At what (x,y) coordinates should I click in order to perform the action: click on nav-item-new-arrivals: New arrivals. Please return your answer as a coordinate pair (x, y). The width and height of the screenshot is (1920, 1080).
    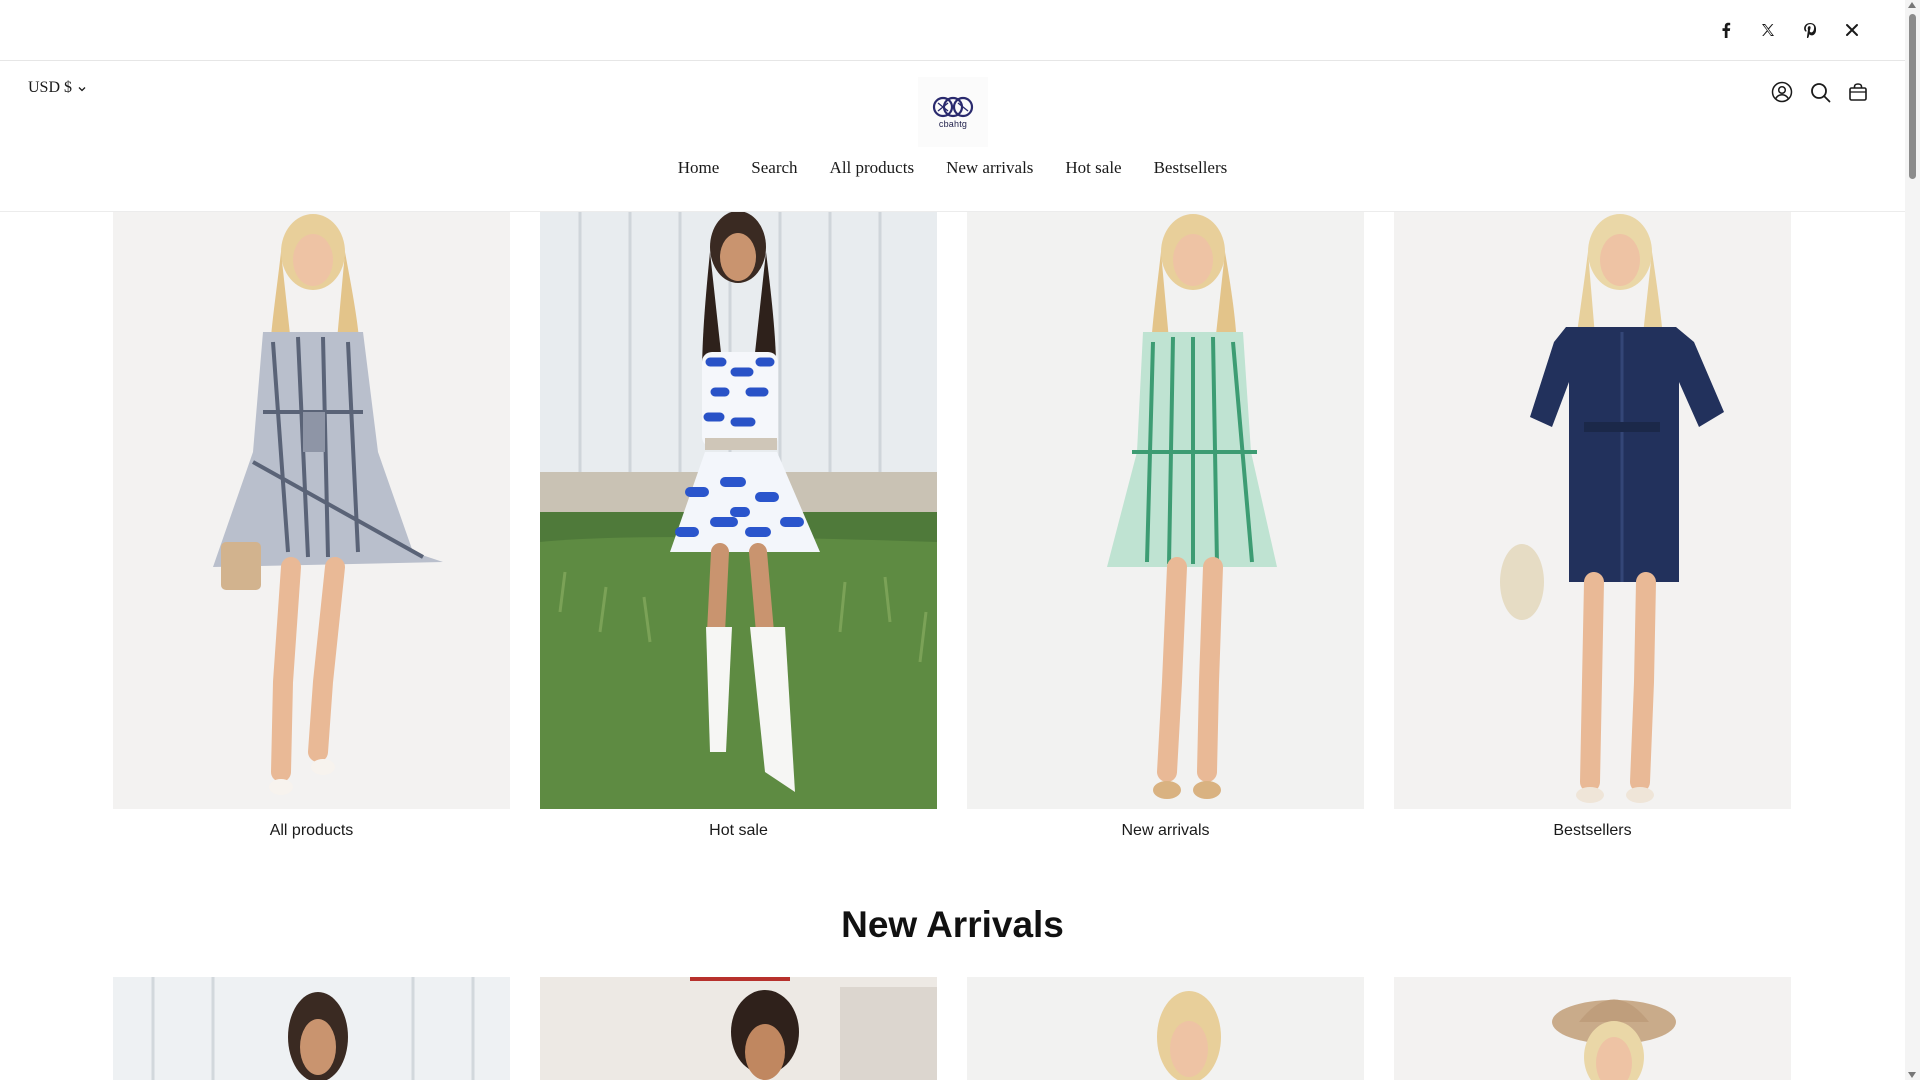
    Looking at the image, I should click on (989, 168).